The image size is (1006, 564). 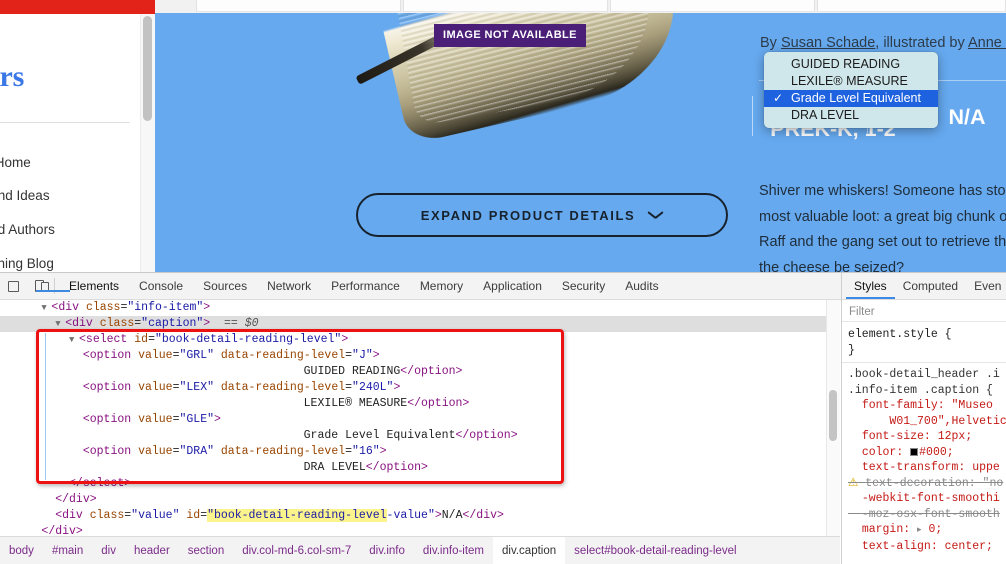 What do you see at coordinates (927, 422) in the screenshot?
I see `css-declaration-continuation: W01_700",Helvetic` at bounding box center [927, 422].